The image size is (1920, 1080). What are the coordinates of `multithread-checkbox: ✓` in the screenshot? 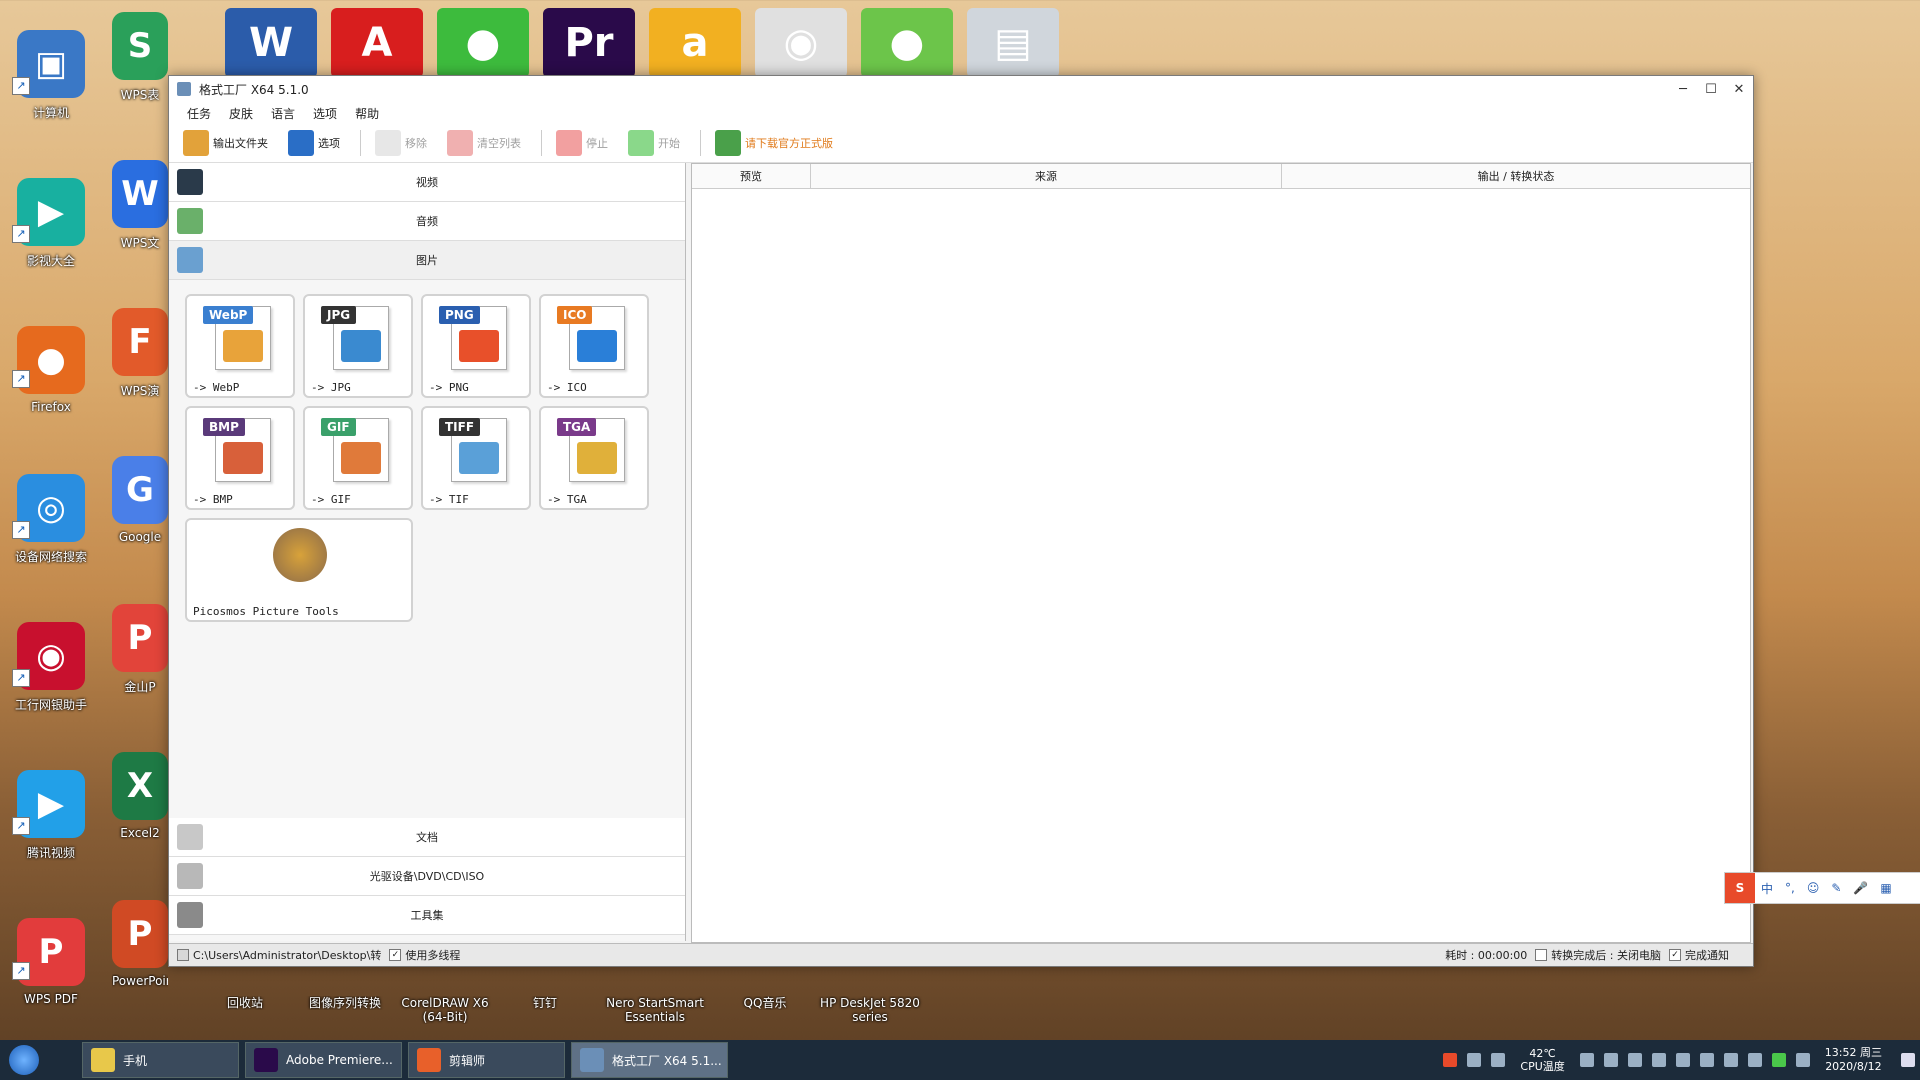 It's located at (395, 955).